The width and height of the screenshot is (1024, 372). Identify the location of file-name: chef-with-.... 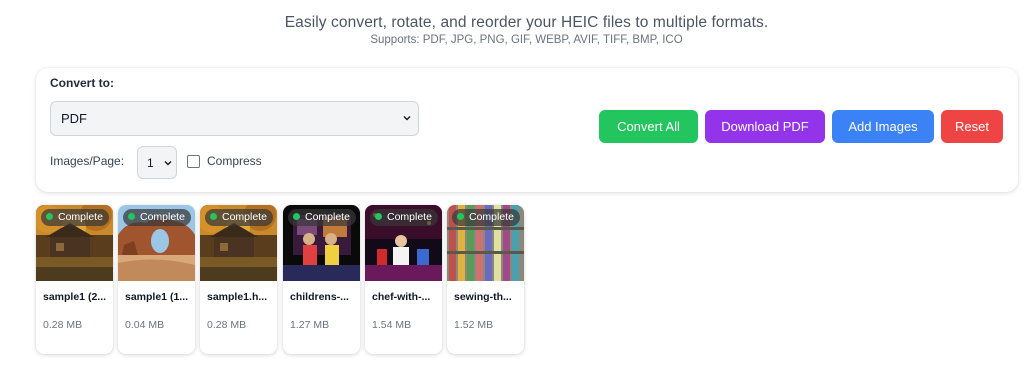
(401, 297).